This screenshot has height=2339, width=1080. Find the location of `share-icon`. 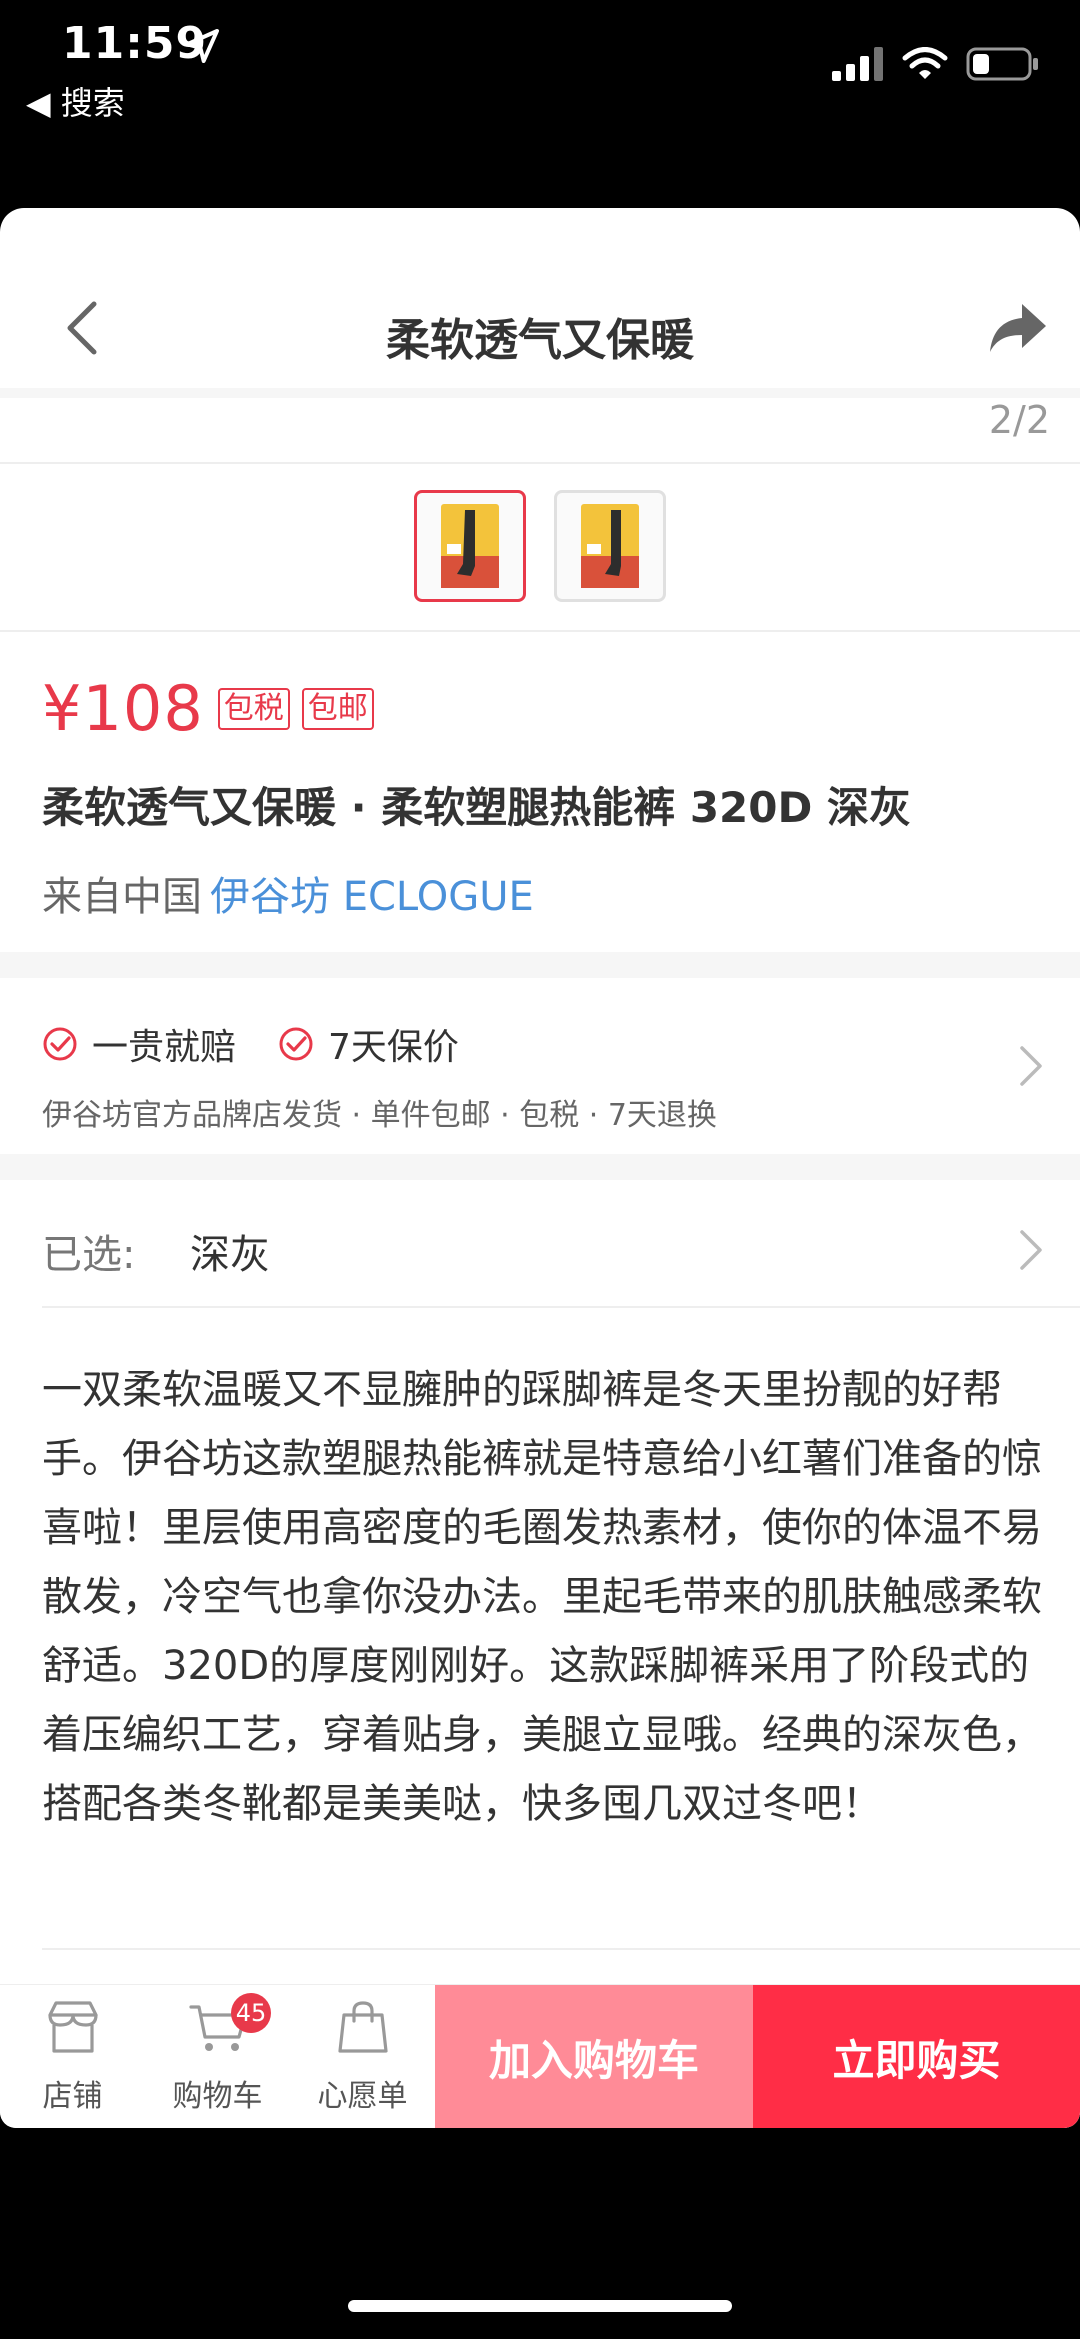

share-icon is located at coordinates (1018, 328).